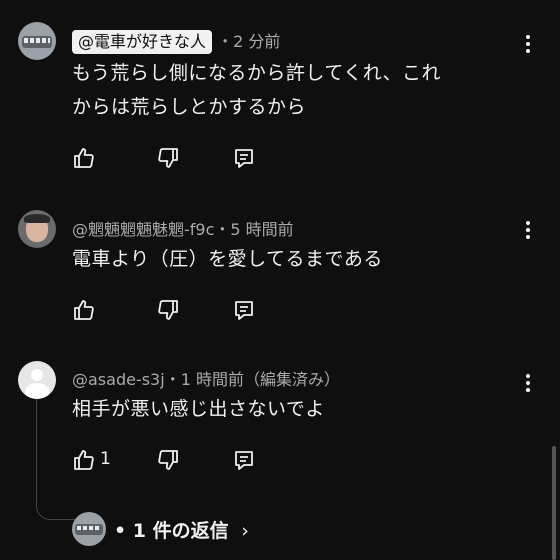  What do you see at coordinates (89, 529) in the screenshot?
I see `reply-avatar` at bounding box center [89, 529].